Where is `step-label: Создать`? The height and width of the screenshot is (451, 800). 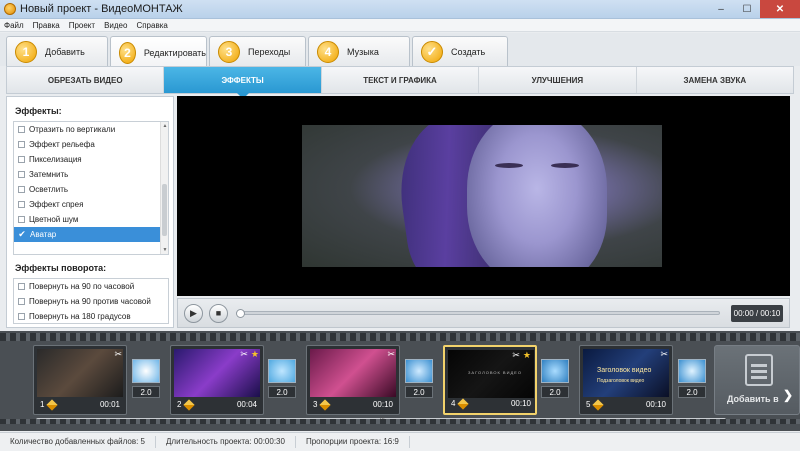 step-label: Создать is located at coordinates (468, 52).